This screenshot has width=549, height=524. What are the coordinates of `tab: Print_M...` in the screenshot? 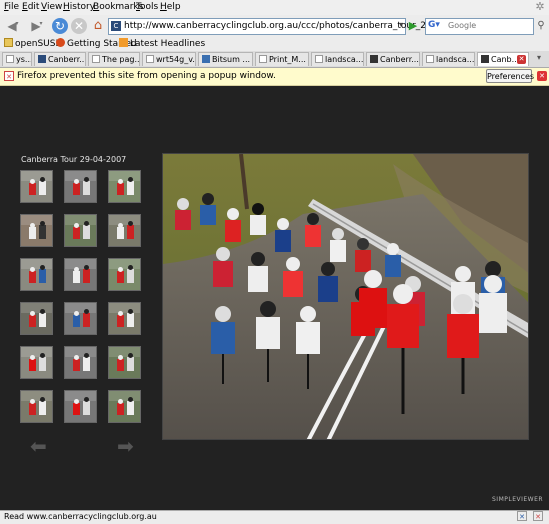 It's located at (282, 59).